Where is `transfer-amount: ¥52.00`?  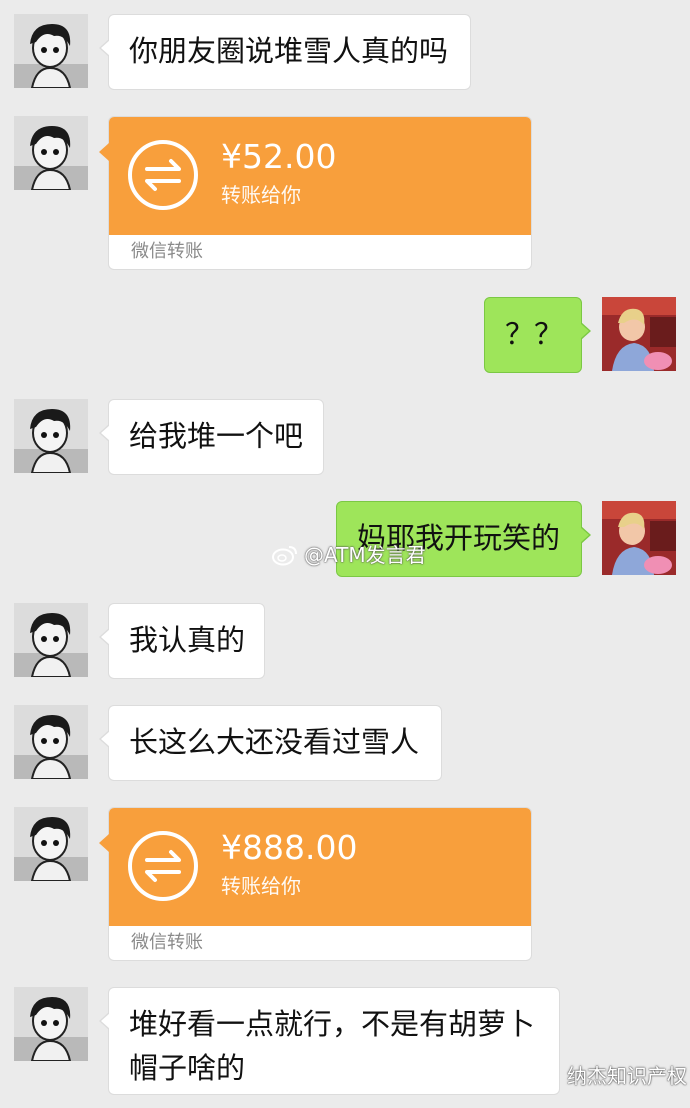 transfer-amount: ¥52.00 is located at coordinates (279, 156).